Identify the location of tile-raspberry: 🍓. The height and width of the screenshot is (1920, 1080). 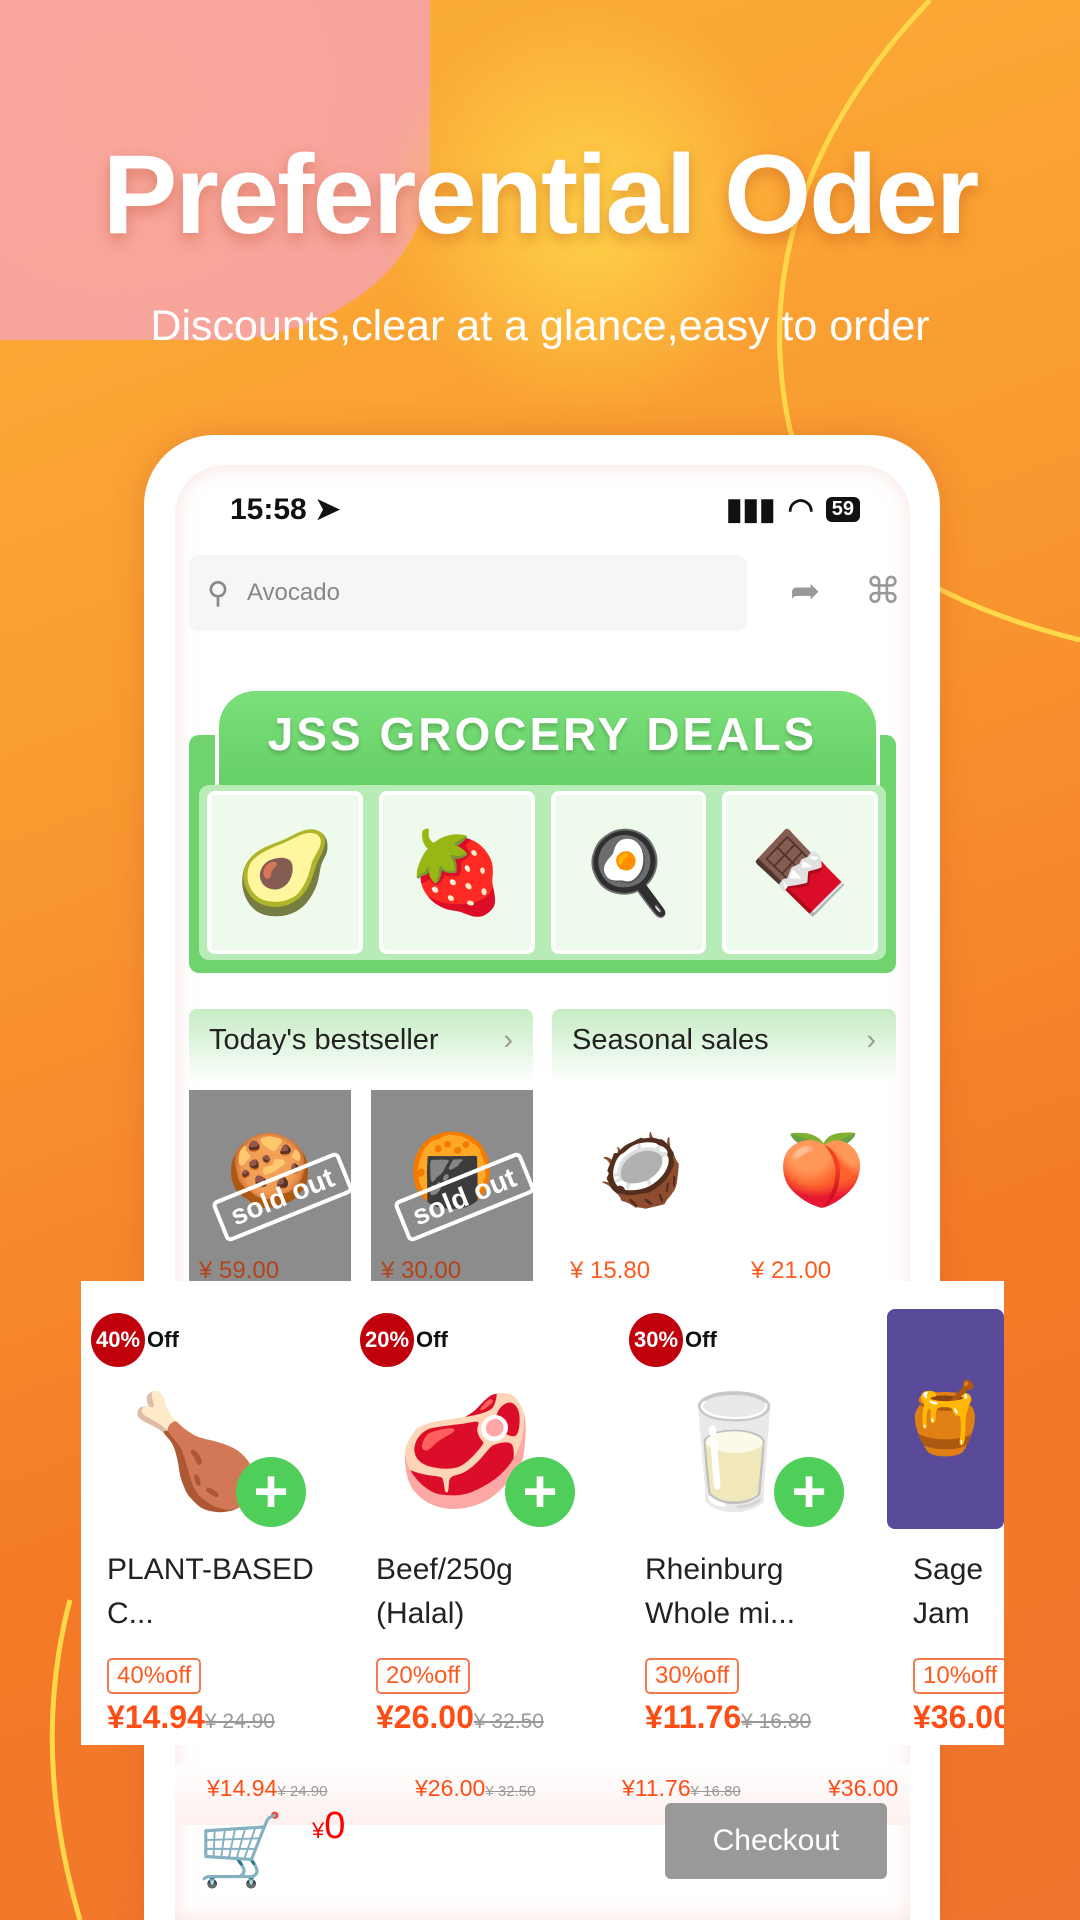
(456, 872).